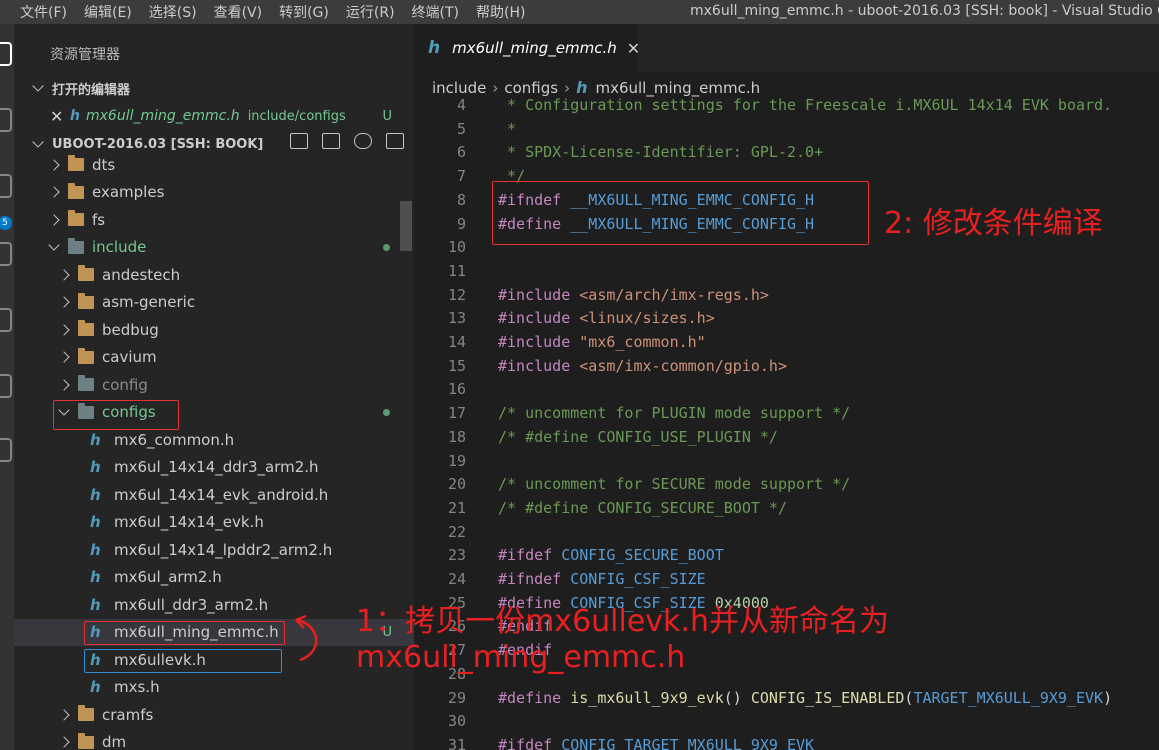 The width and height of the screenshot is (1159, 750). What do you see at coordinates (527, 48) in the screenshot?
I see `editor-tab: h mx6ull_ming_emmc.h ✕` at bounding box center [527, 48].